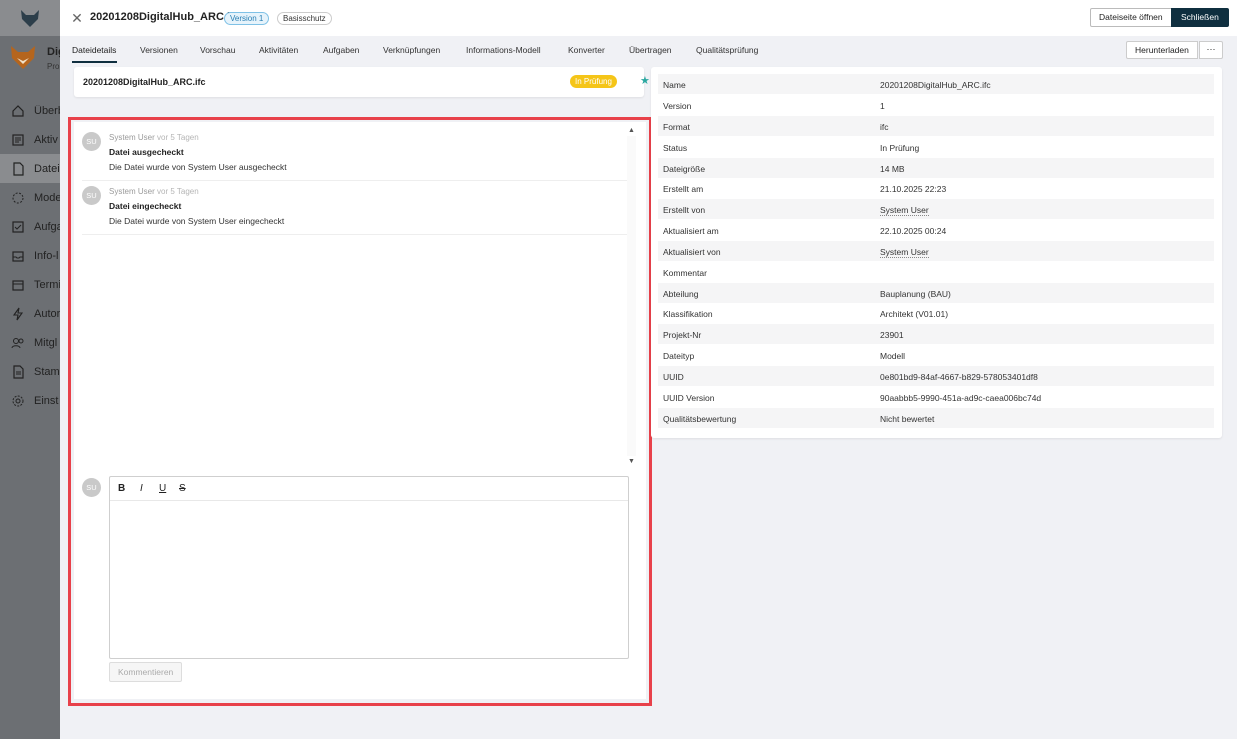 The image size is (1237, 739). Describe the element at coordinates (936, 418) in the screenshot. I see `table-row: Qualitätsbewertung Nicht bewertet` at that location.